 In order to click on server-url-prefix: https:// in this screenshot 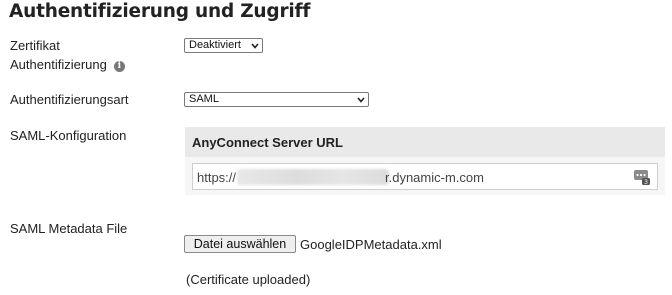, I will do `click(217, 177)`.